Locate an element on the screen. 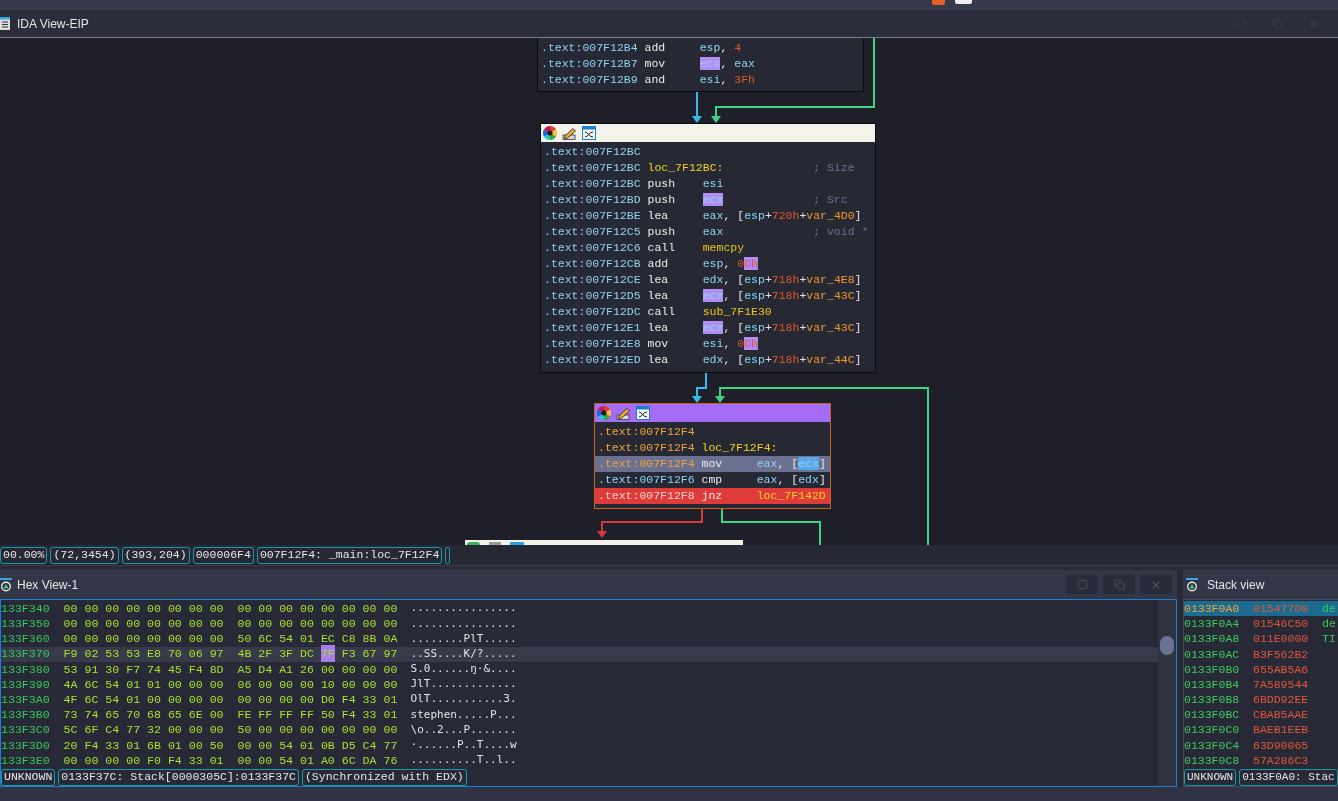 The height and width of the screenshot is (801, 1338). graph-node is located at coordinates (708, 248).